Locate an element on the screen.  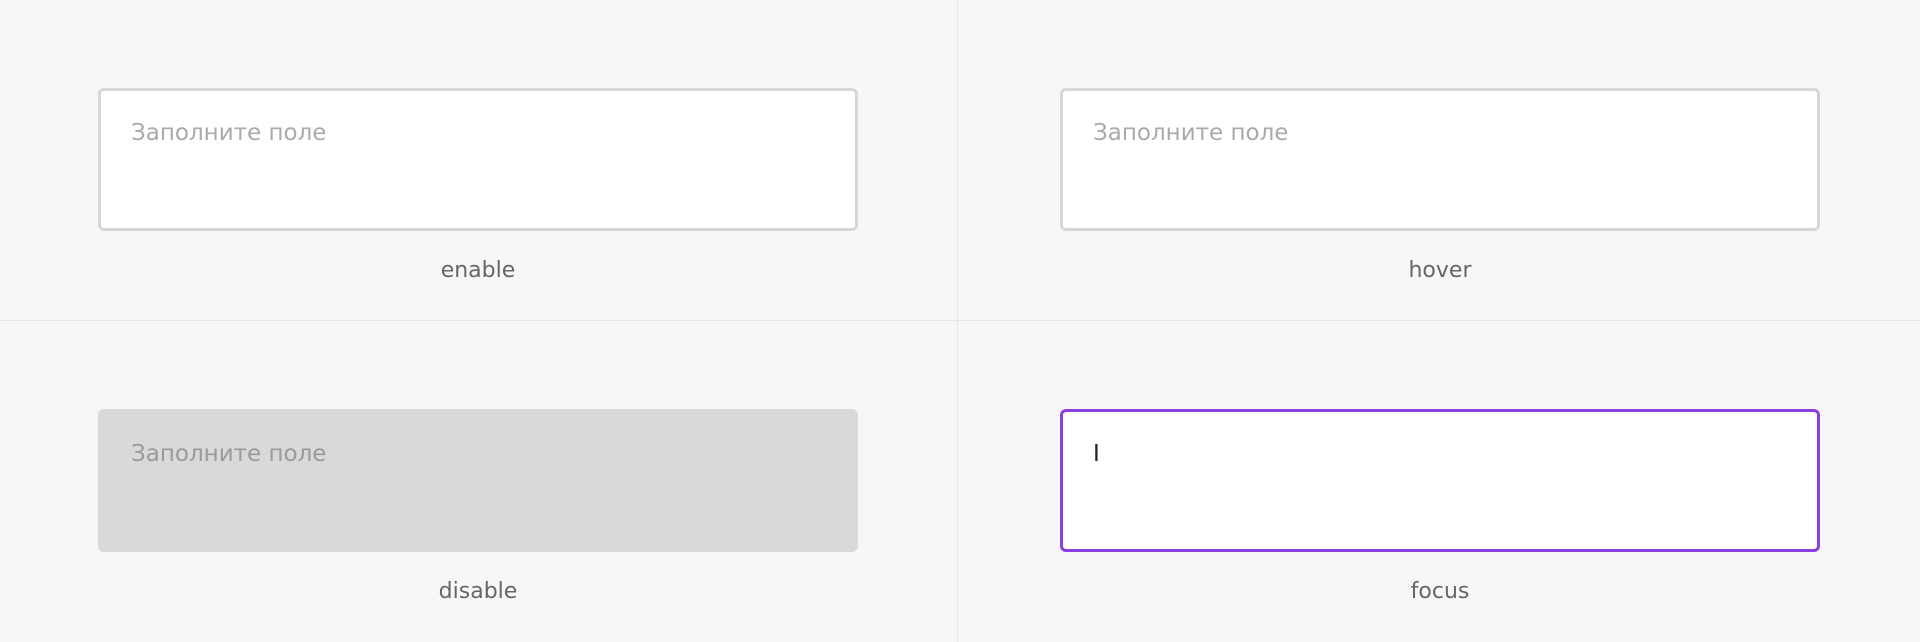
state-caption-disable: disable is located at coordinates (478, 591).